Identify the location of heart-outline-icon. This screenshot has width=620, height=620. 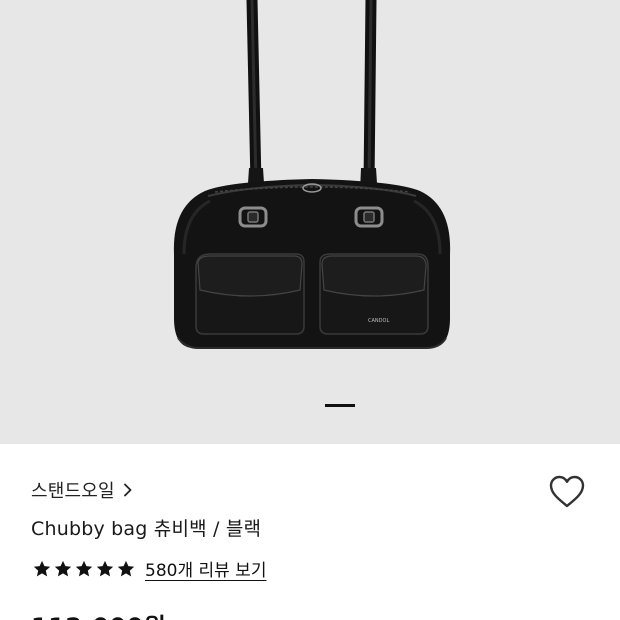
(567, 491).